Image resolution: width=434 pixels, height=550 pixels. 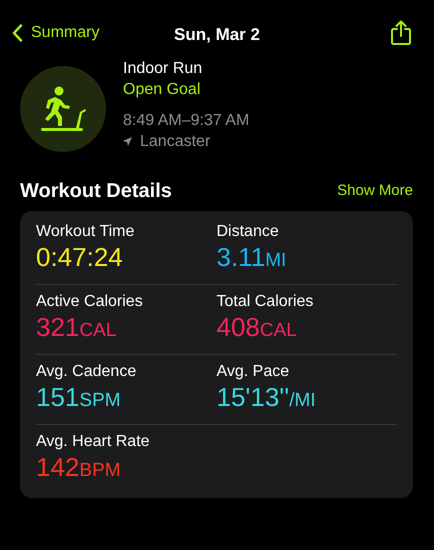 What do you see at coordinates (127, 141) in the screenshot?
I see `location-arrow-icon` at bounding box center [127, 141].